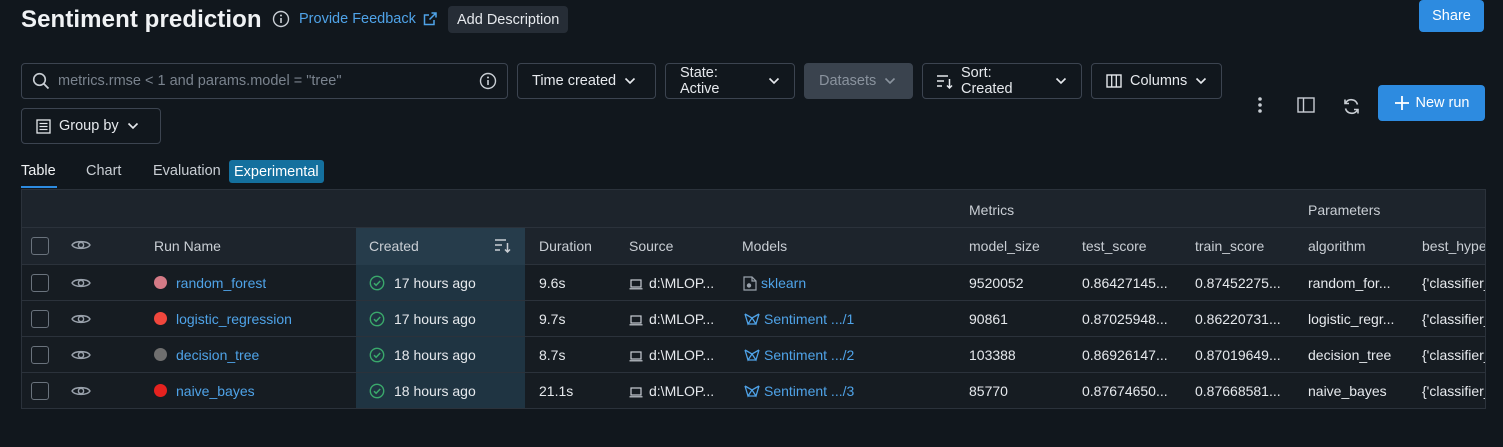 Image resolution: width=1503 pixels, height=447 pixels. Describe the element at coordinates (217, 355) in the screenshot. I see `run-name-link: decision_tree` at that location.